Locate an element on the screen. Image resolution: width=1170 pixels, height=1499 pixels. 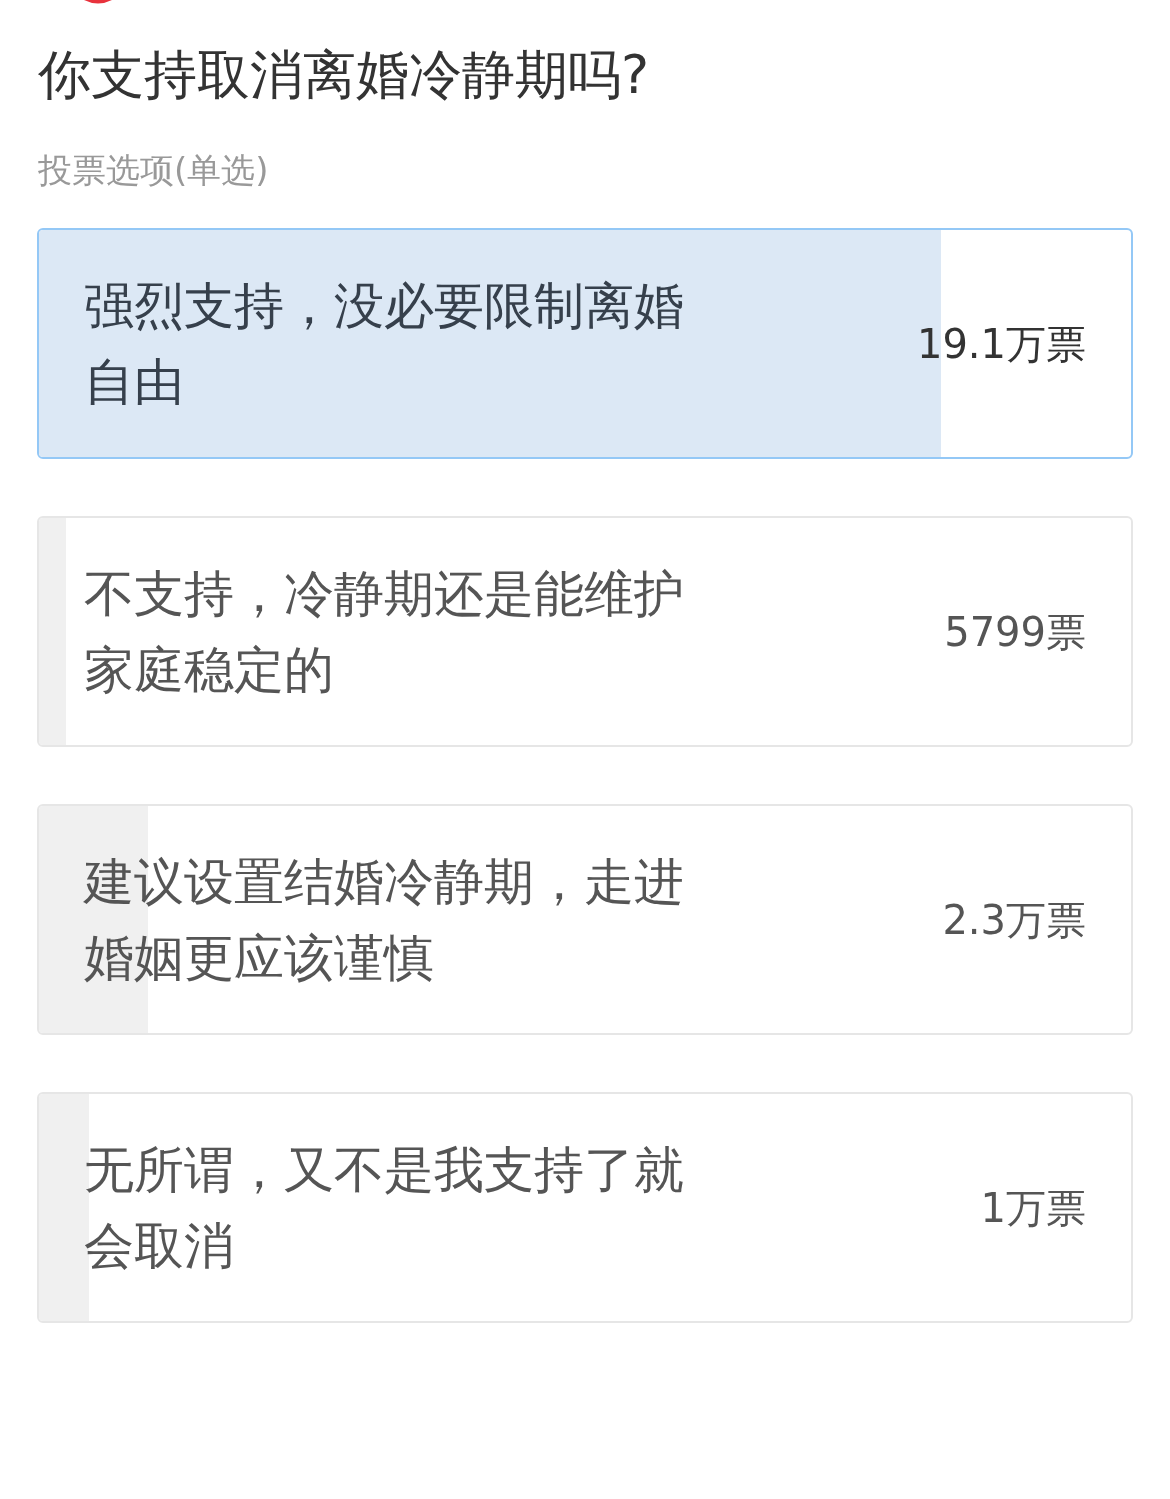
vote-count: 5799票 is located at coordinates (1015, 632).